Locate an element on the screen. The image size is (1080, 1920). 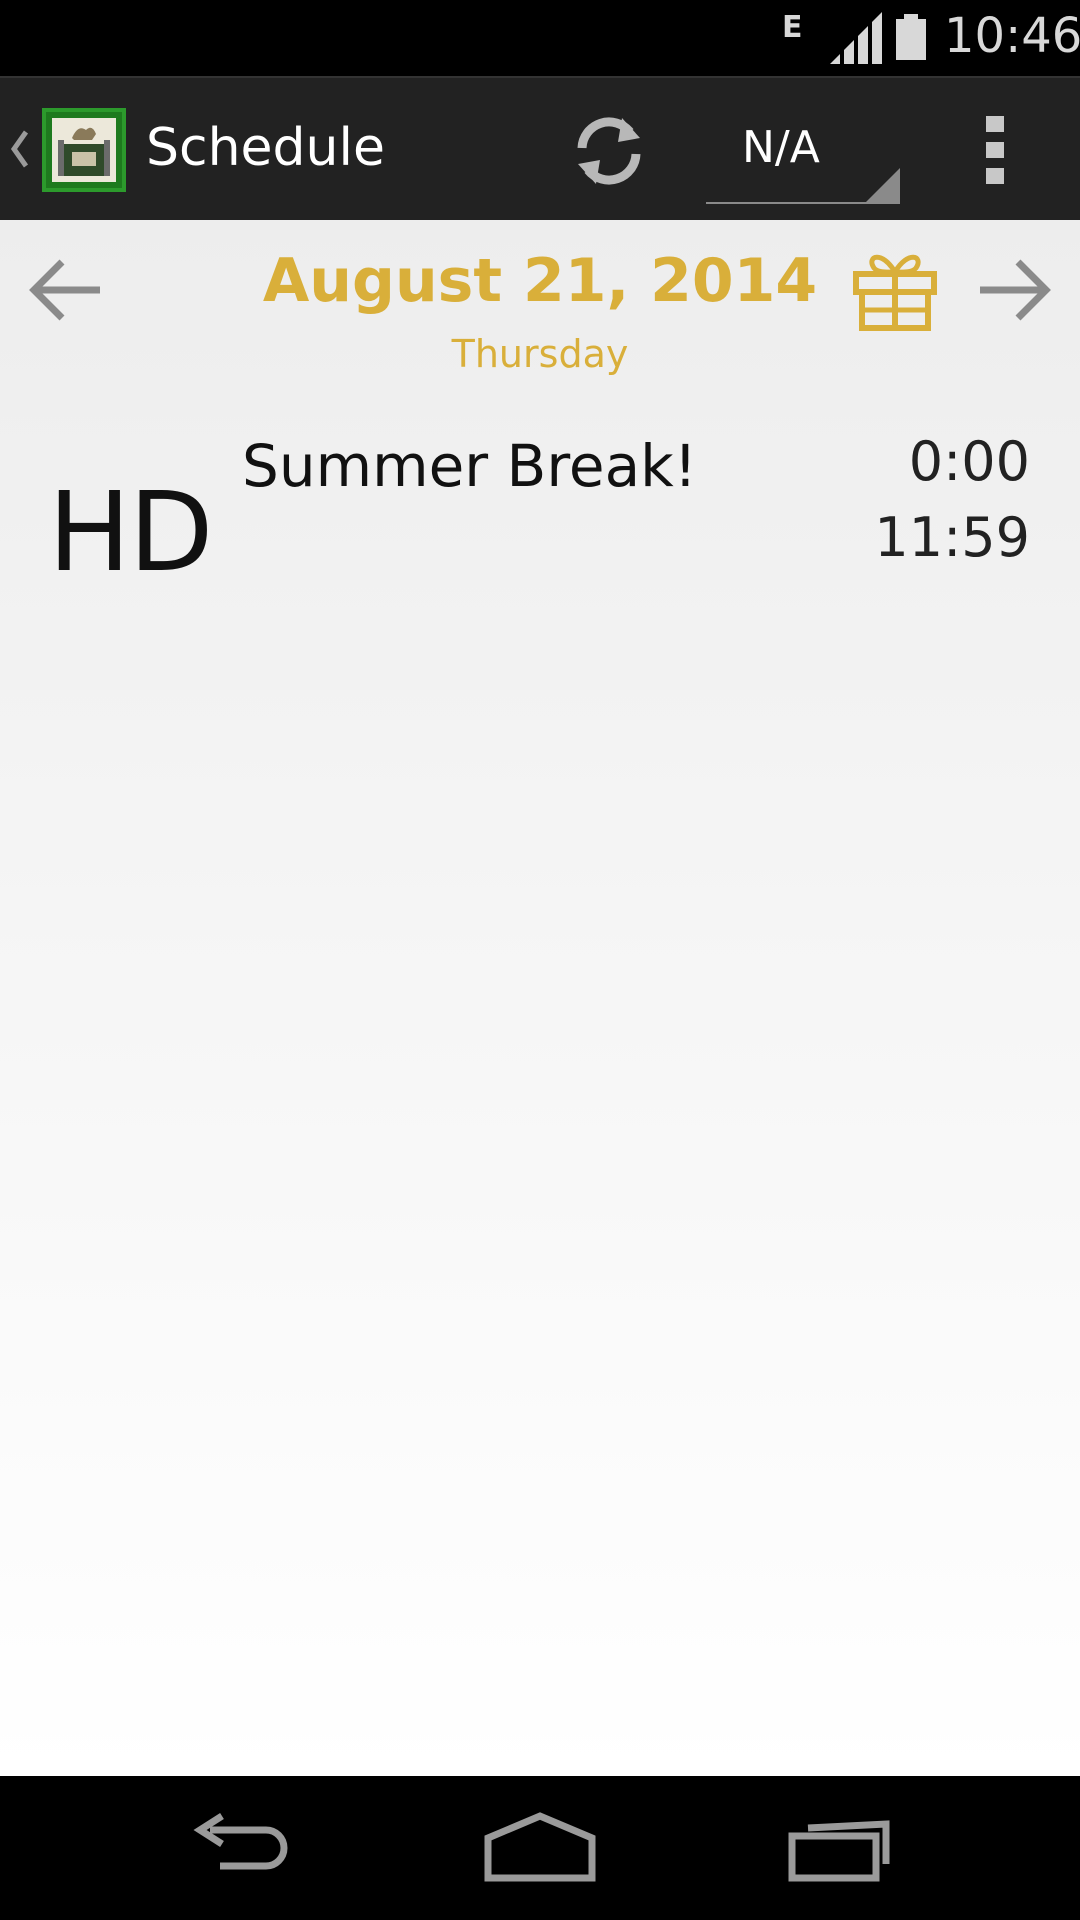
up-caret-icon is located at coordinates (20, 149).